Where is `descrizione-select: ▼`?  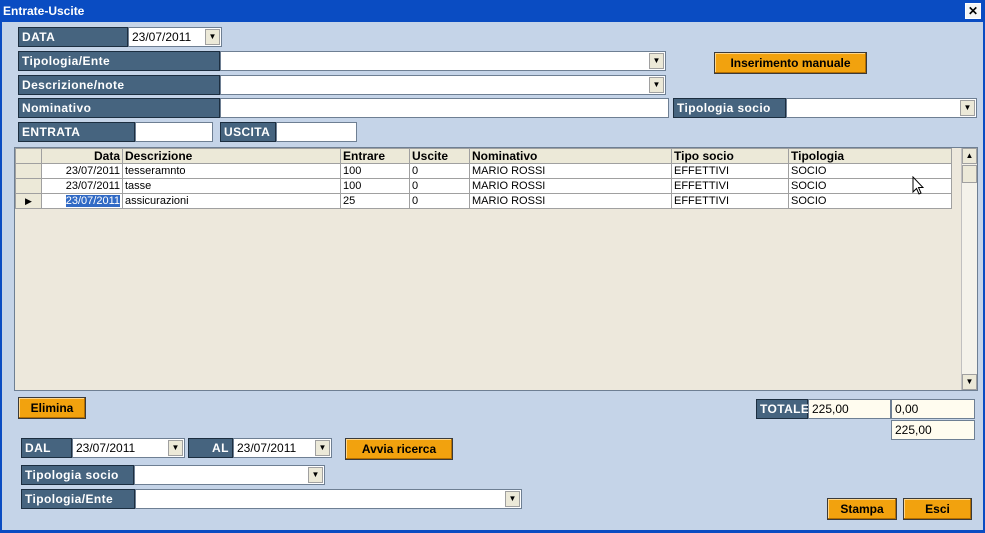
descrizione-select: ▼ is located at coordinates (443, 85).